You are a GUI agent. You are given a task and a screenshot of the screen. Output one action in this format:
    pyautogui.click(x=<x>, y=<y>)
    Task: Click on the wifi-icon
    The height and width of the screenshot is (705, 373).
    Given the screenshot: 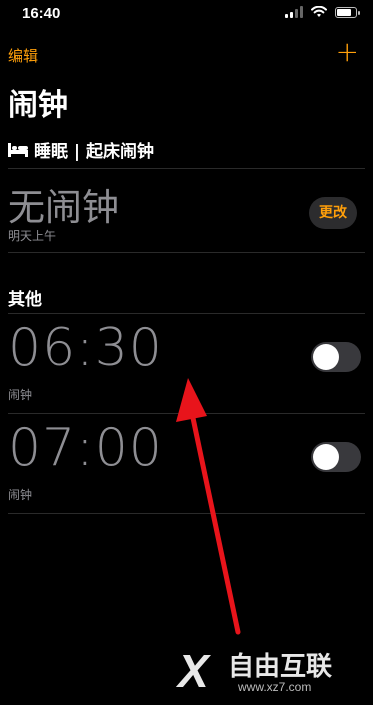 What is the action you would take?
    pyautogui.click(x=319, y=11)
    